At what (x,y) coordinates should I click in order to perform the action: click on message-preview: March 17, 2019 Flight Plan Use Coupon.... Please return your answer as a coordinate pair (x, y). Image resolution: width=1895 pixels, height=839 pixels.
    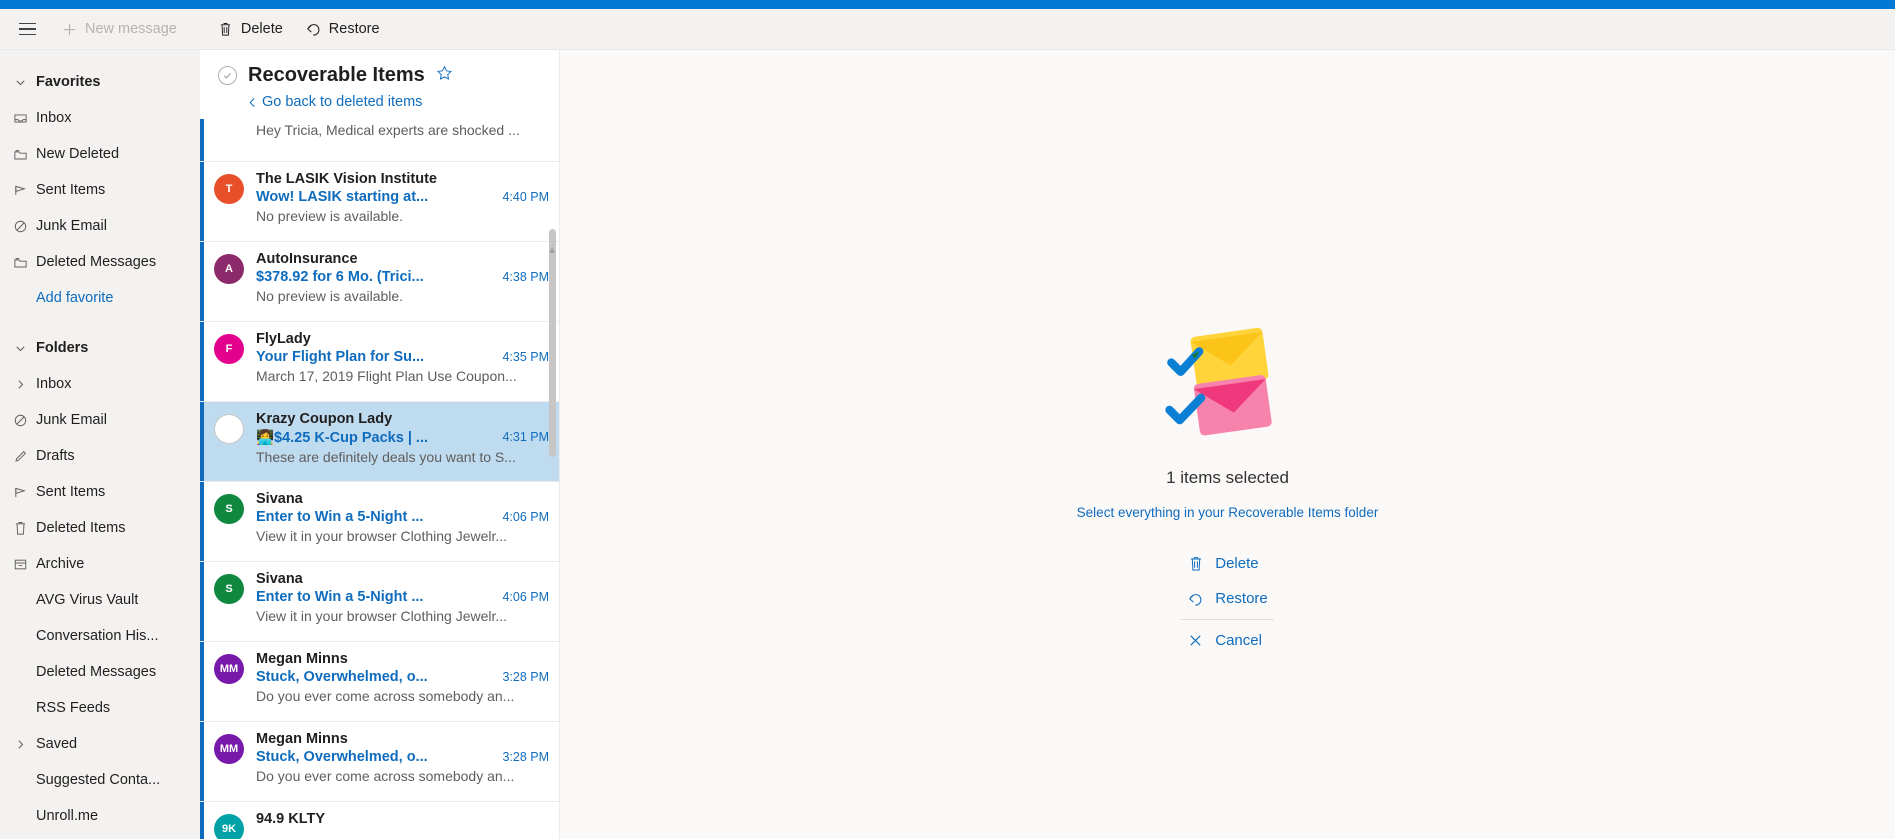
    Looking at the image, I should click on (386, 376).